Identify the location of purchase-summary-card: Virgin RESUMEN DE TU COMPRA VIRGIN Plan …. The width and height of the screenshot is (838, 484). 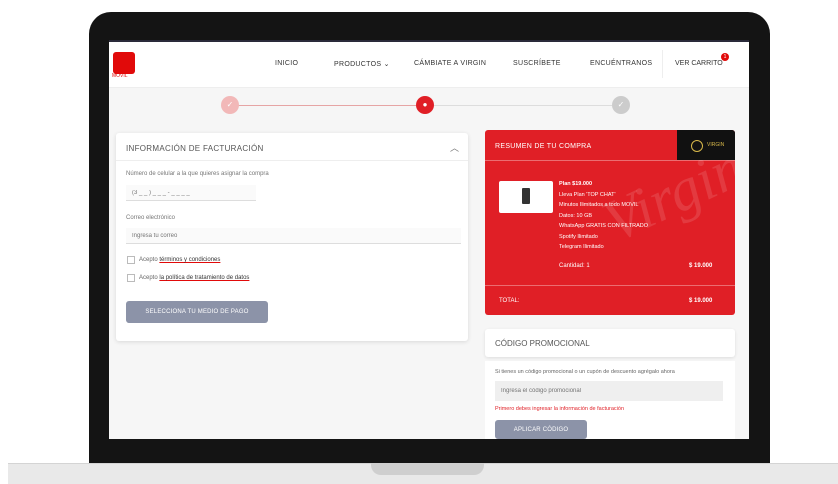
(610, 222).